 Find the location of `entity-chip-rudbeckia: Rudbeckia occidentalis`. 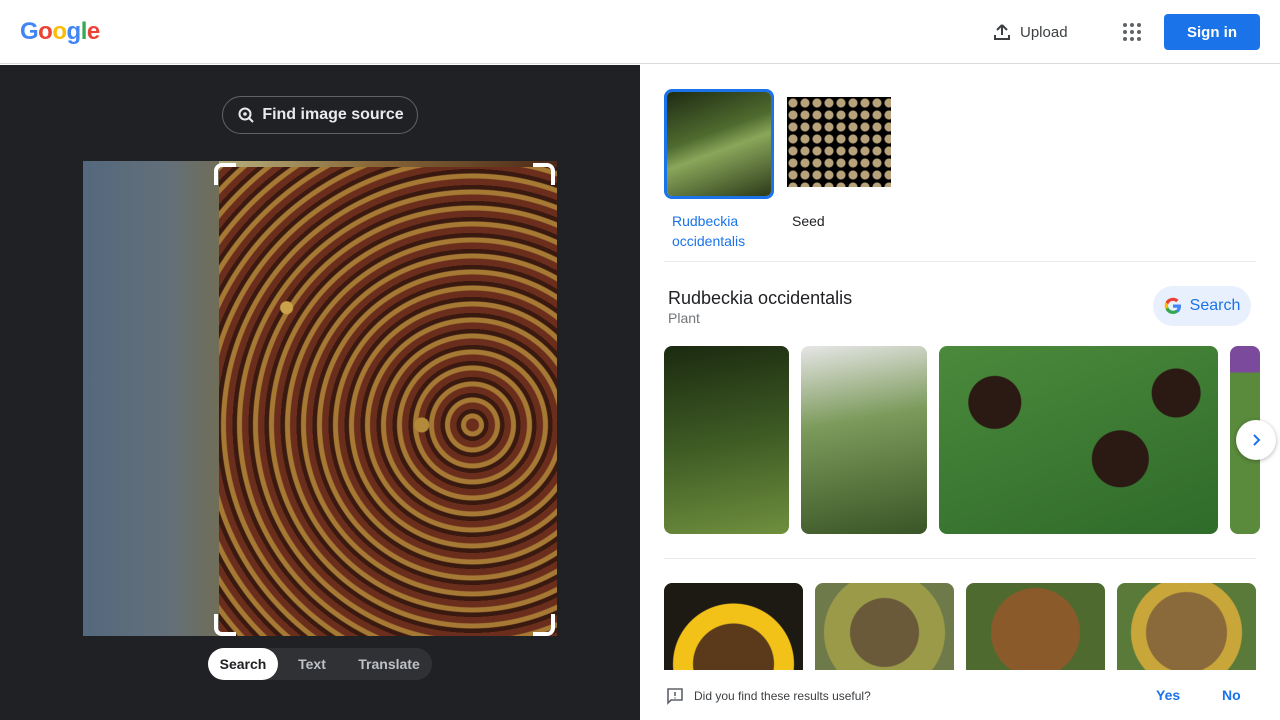

entity-chip-rudbeckia: Rudbeckia occidentalis is located at coordinates (724, 170).